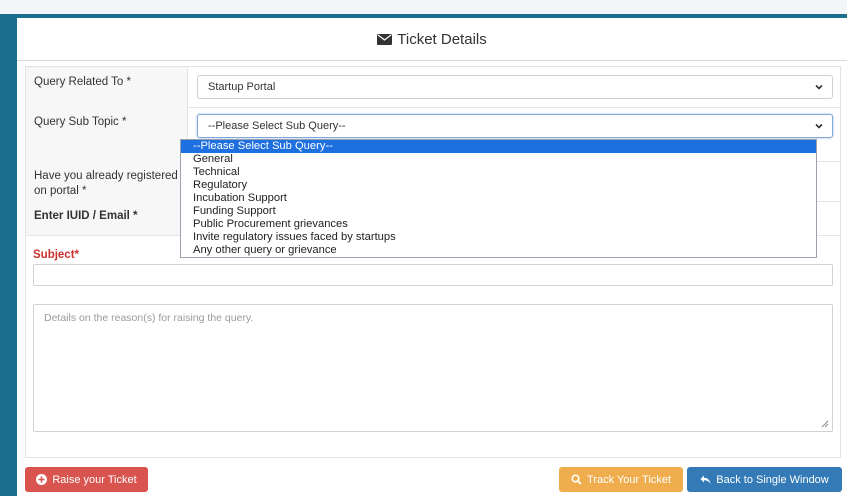 Image resolution: width=847 pixels, height=496 pixels. What do you see at coordinates (60, 191) in the screenshot?
I see `registered-label-line-2: on portal *` at bounding box center [60, 191].